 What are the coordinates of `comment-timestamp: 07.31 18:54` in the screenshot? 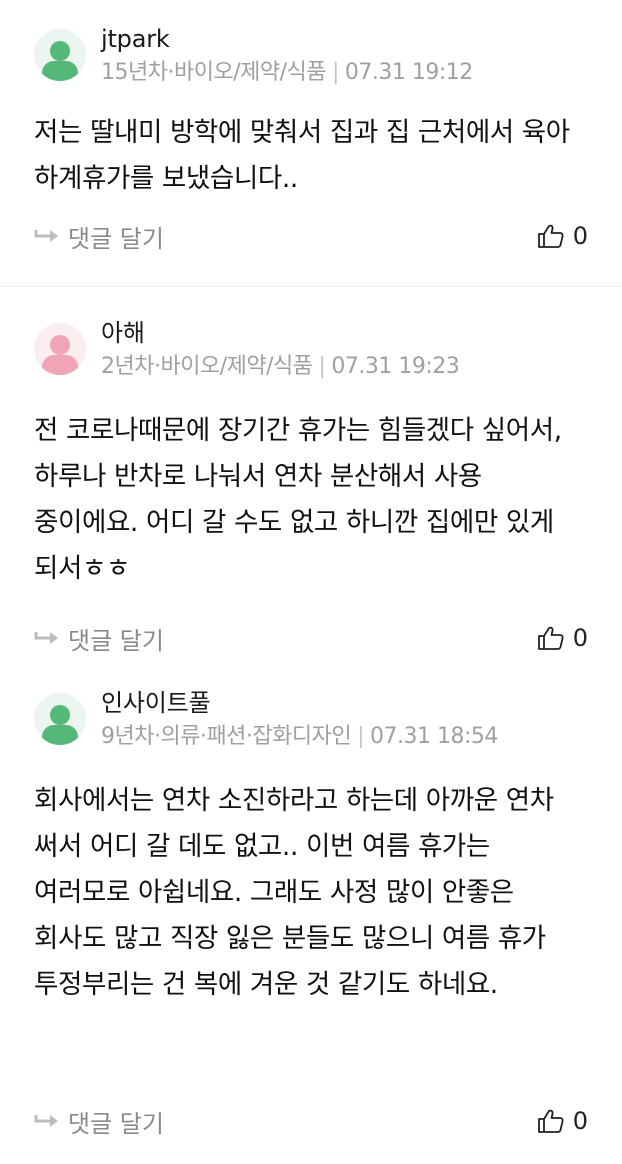 It's located at (434, 736).